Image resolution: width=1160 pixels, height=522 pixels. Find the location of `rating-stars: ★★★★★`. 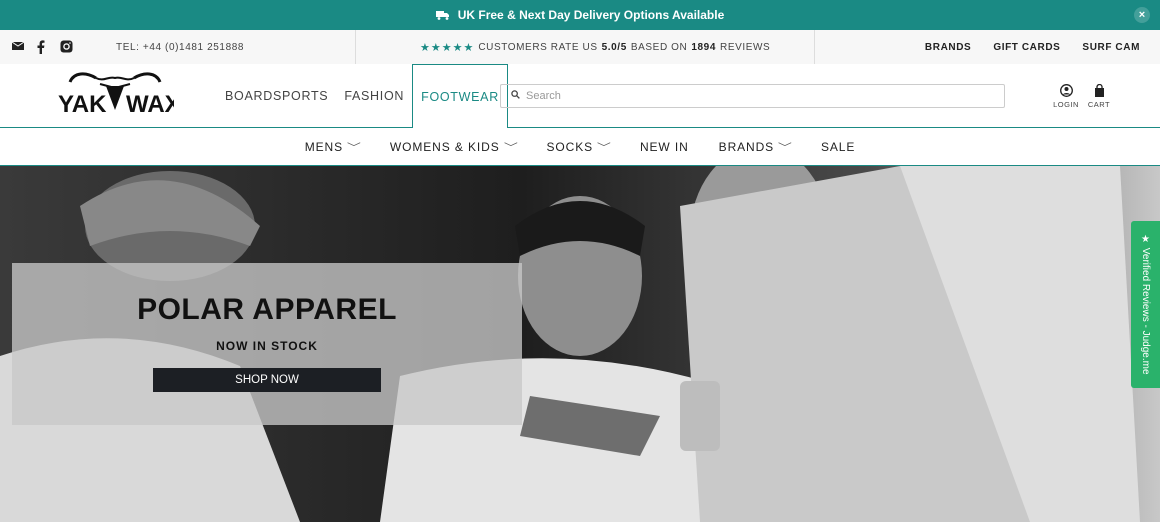

rating-stars: ★★★★★ is located at coordinates (447, 48).